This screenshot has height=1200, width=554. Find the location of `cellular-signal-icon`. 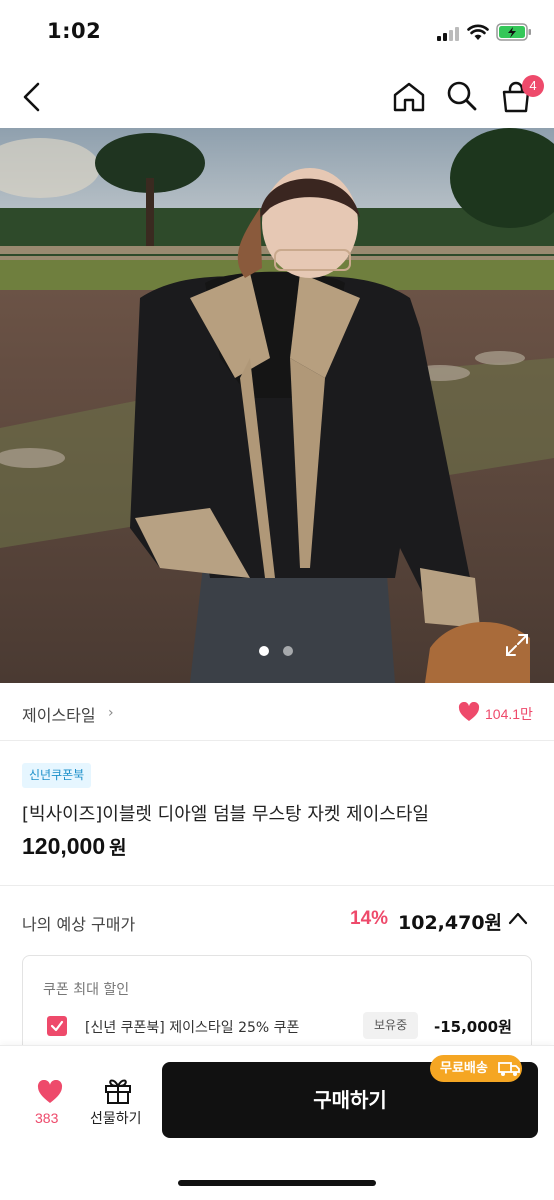

cellular-signal-icon is located at coordinates (448, 34).